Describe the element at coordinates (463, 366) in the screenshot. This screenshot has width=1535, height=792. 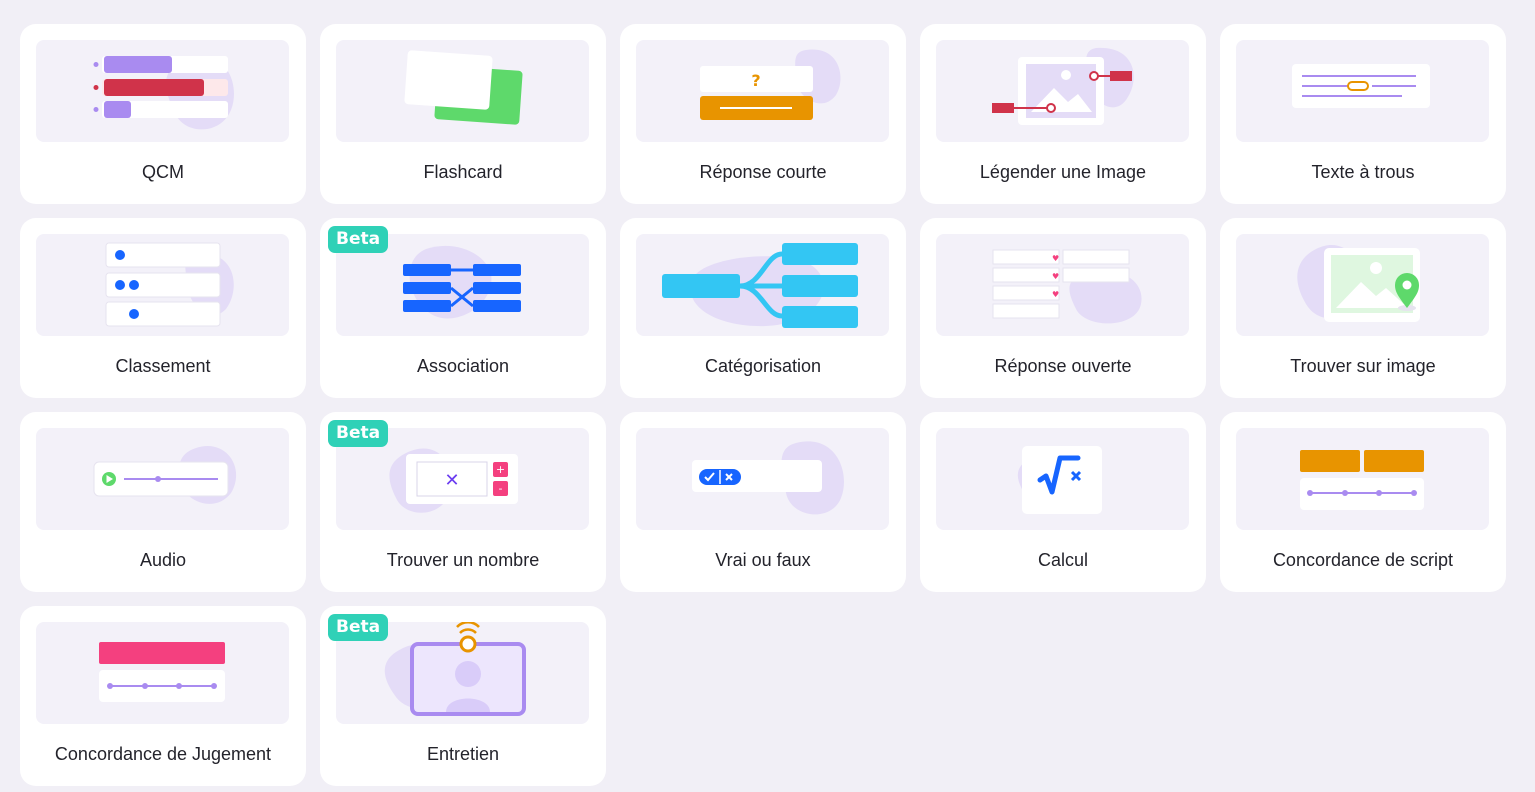
I see `card-label: Association` at that location.